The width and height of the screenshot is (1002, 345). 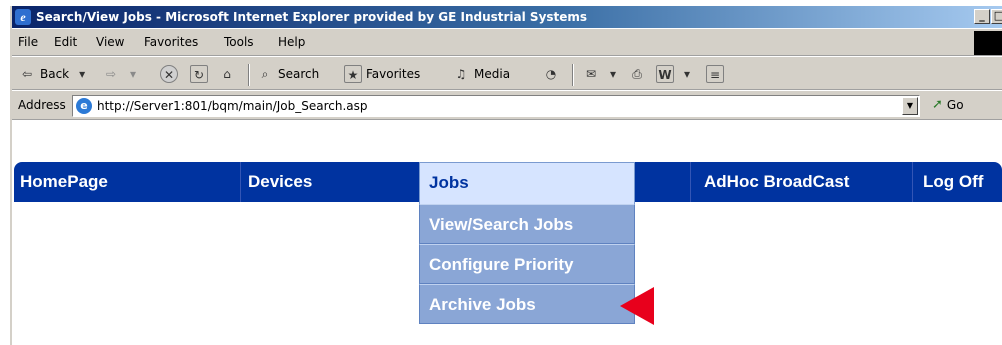 I want to click on menu-tools: Tools, so click(x=239, y=42).